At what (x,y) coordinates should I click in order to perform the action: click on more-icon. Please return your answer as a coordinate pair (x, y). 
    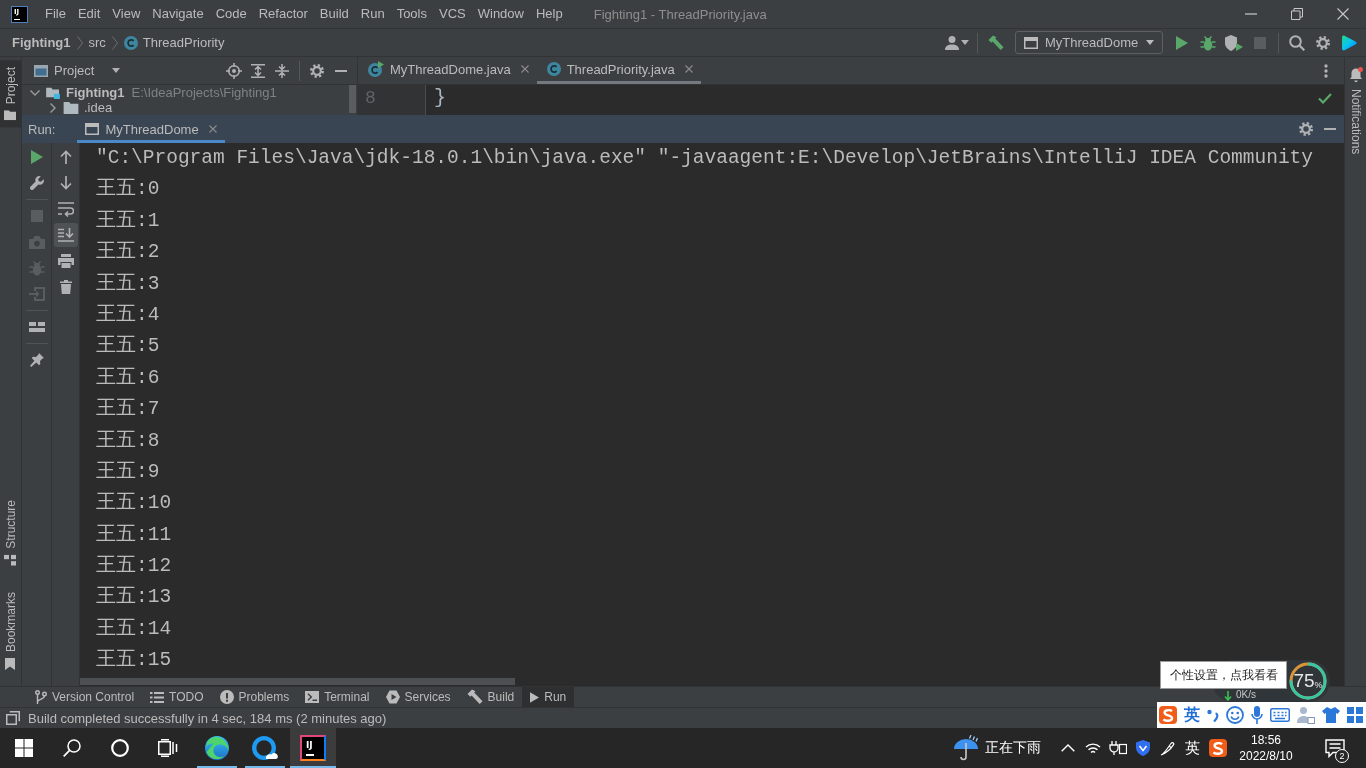
    Looking at the image, I should click on (1326, 70).